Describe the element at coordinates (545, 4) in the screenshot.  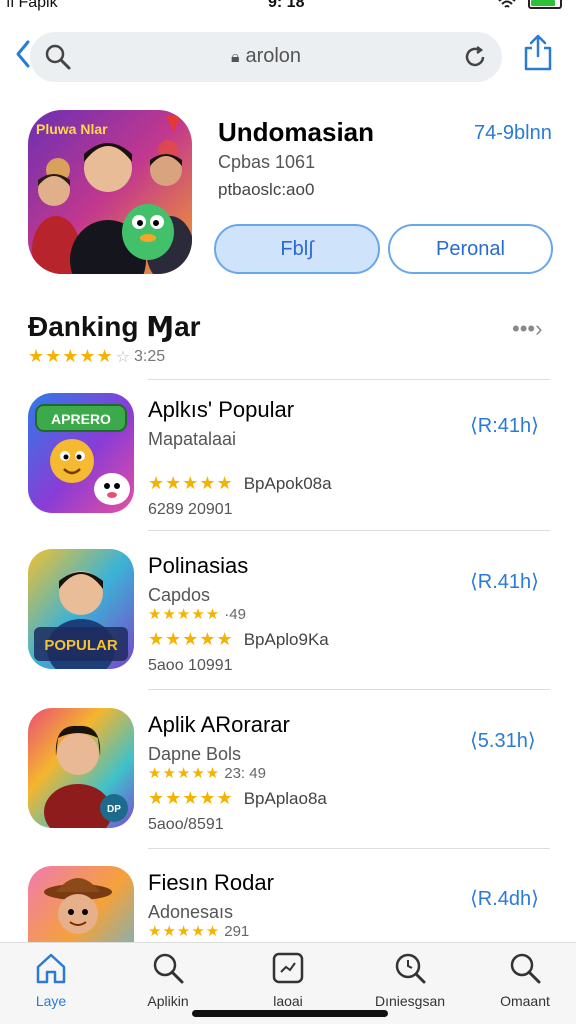
I see `battery-icon` at that location.